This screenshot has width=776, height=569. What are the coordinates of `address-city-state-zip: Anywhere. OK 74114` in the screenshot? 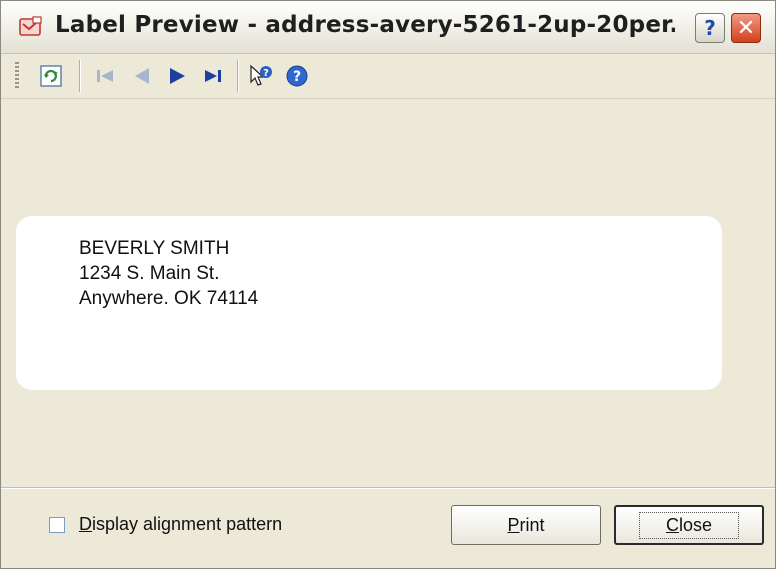 It's located at (169, 298).